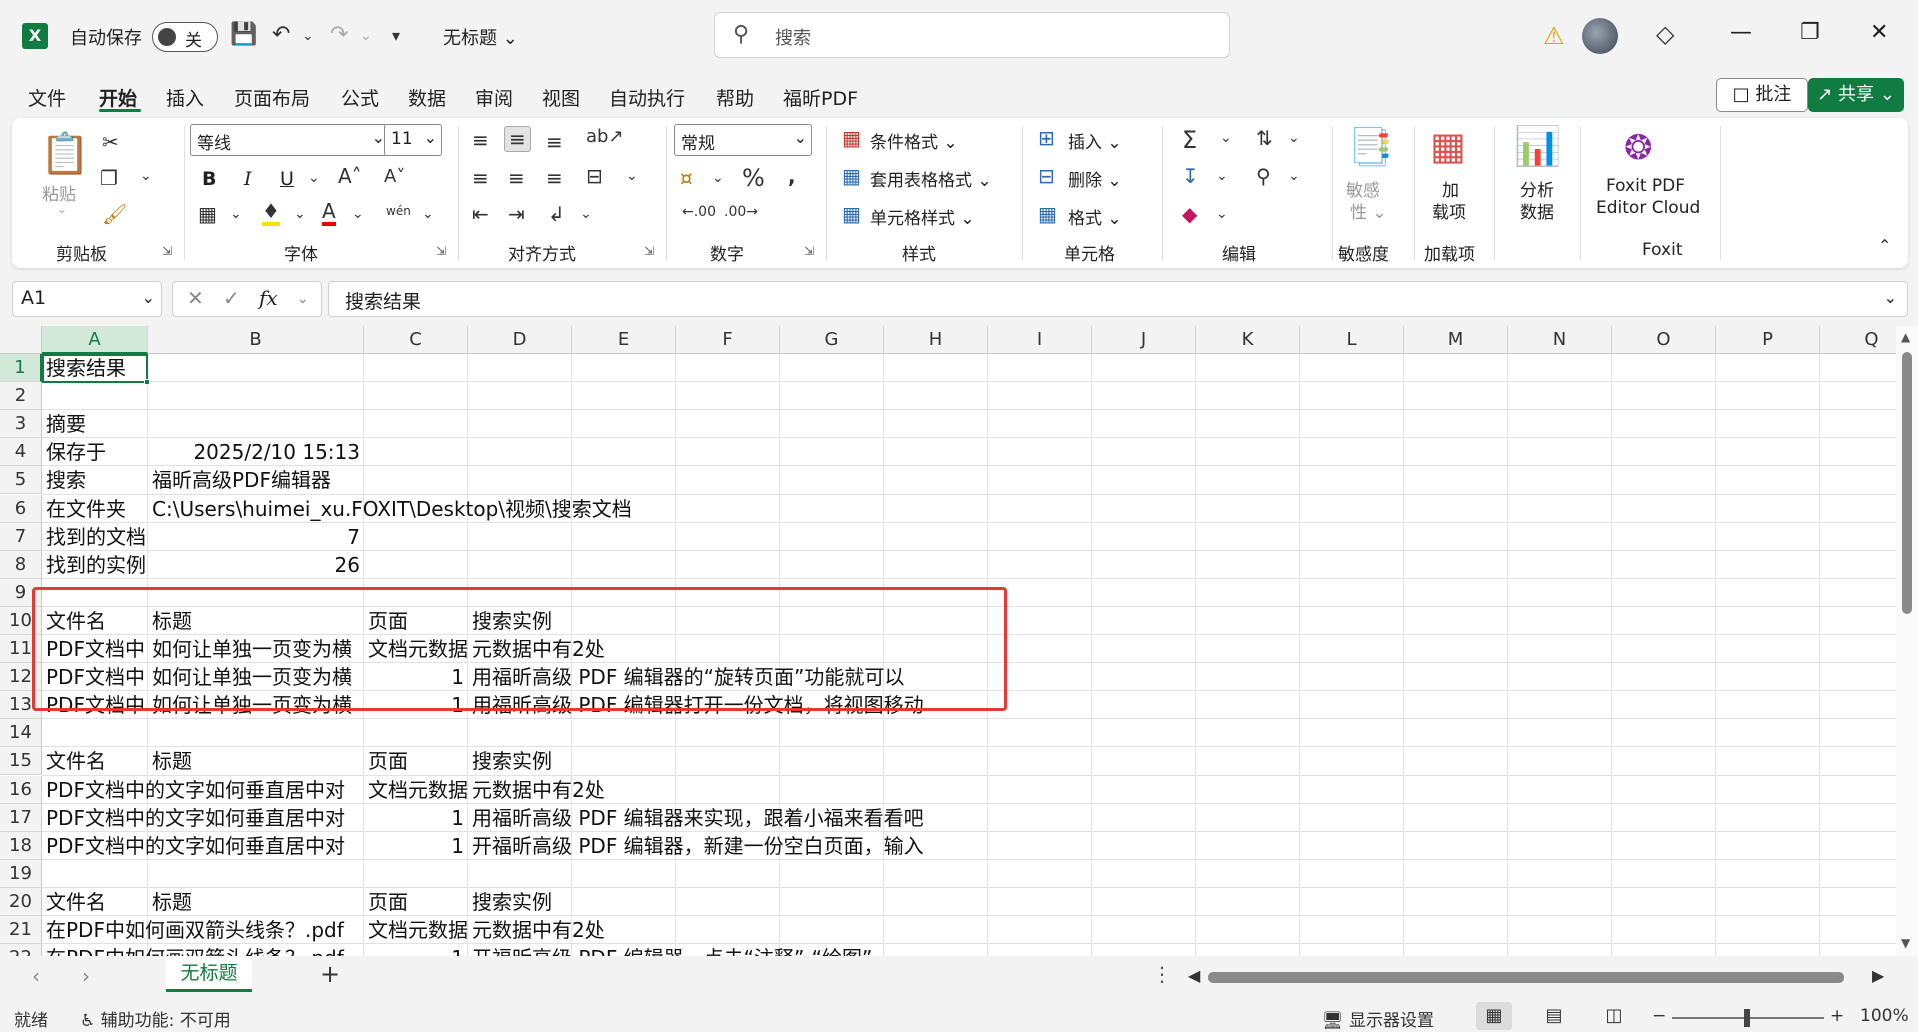  Describe the element at coordinates (1033, 480) in the screenshot. I see `cell-b5: 福昕高级PDF编辑器` at that location.